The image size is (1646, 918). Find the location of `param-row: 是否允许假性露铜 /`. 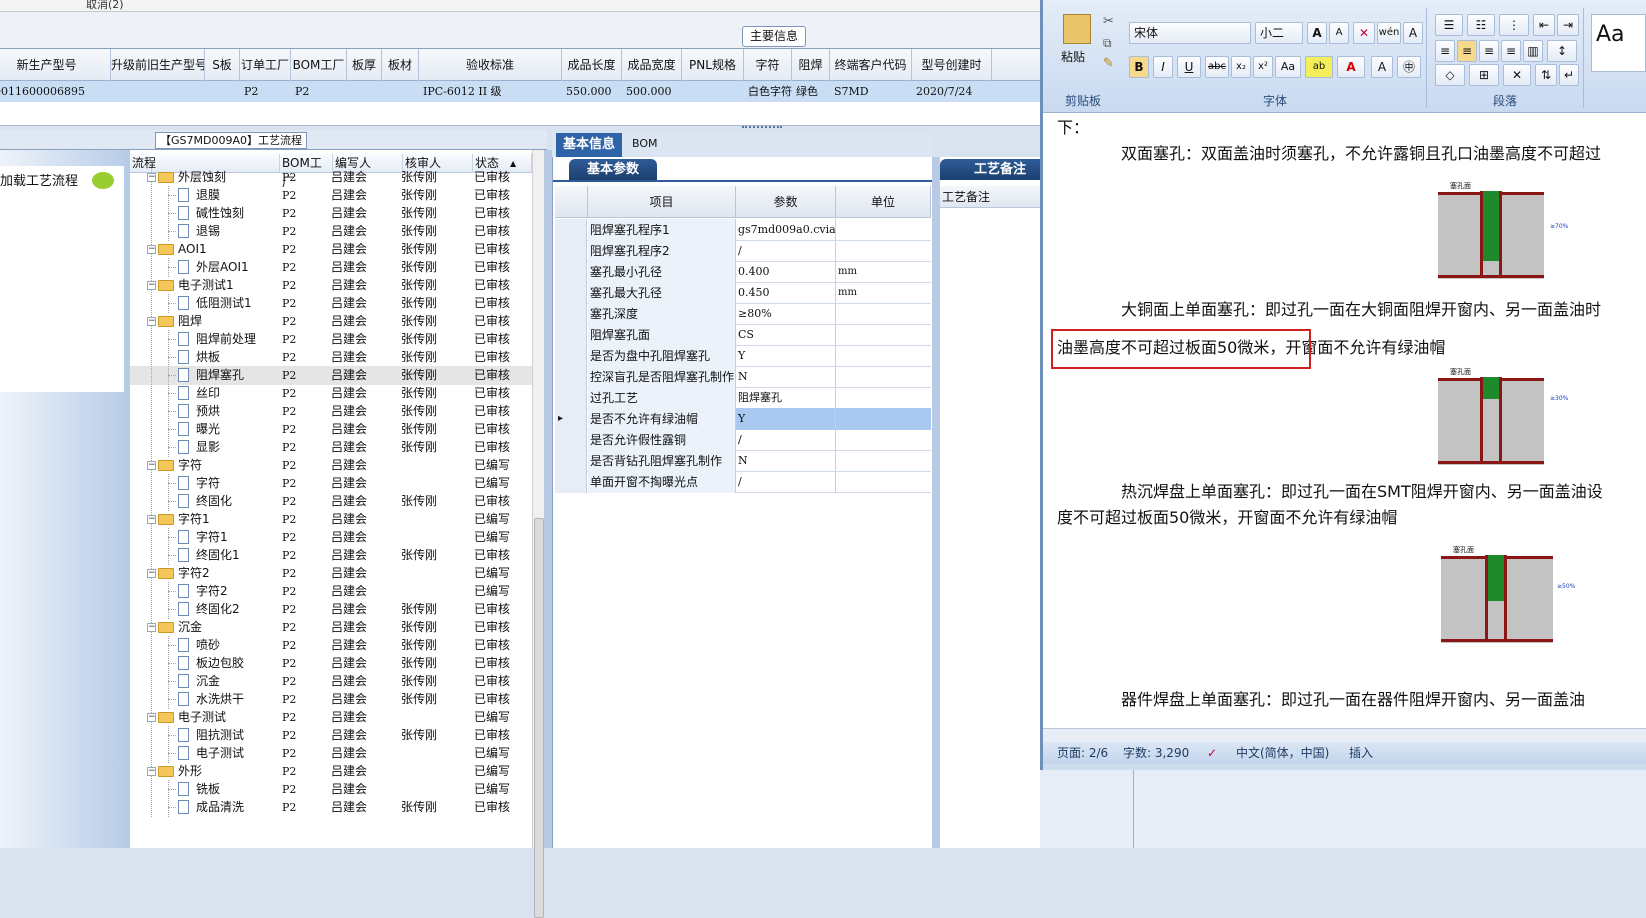

param-row: 是否允许假性露铜 / is located at coordinates (743, 440).